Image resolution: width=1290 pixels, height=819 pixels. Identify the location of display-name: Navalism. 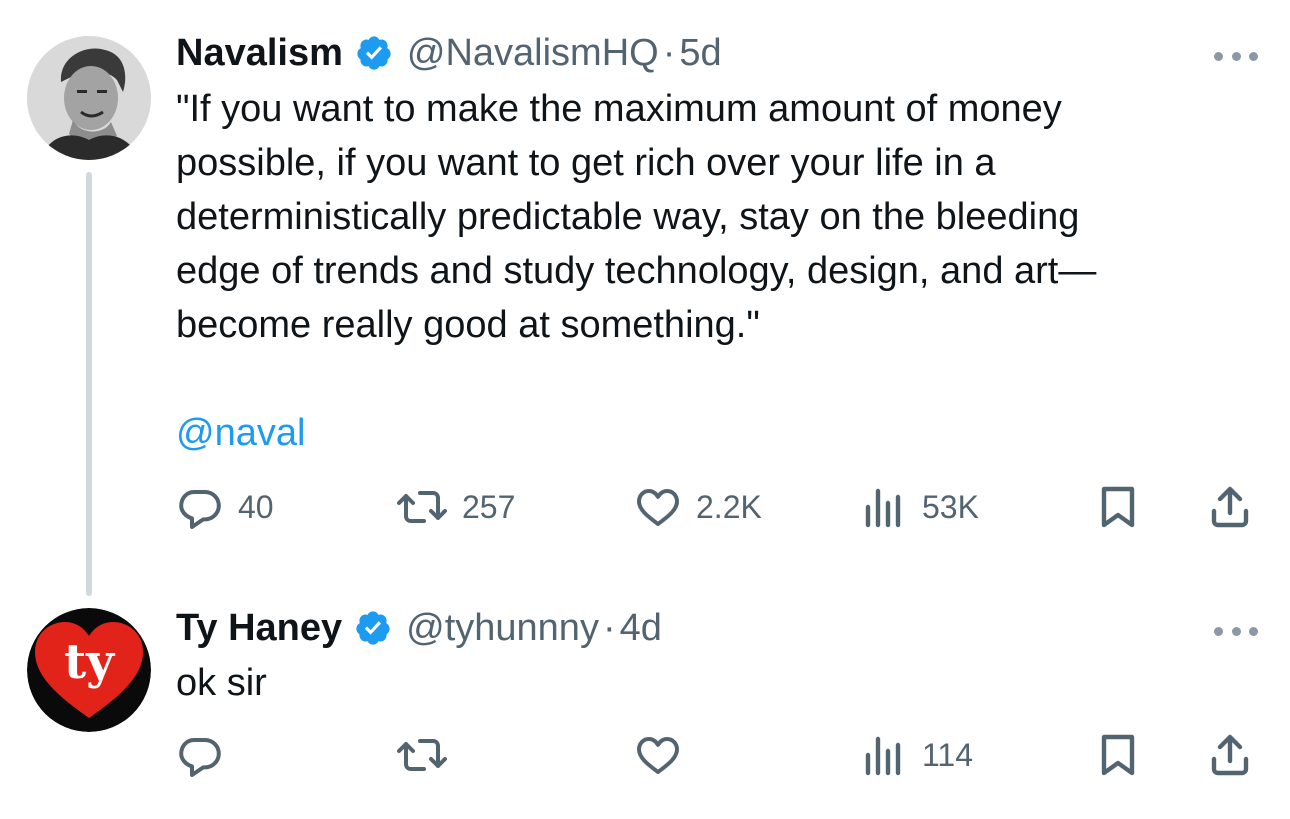
(259, 53).